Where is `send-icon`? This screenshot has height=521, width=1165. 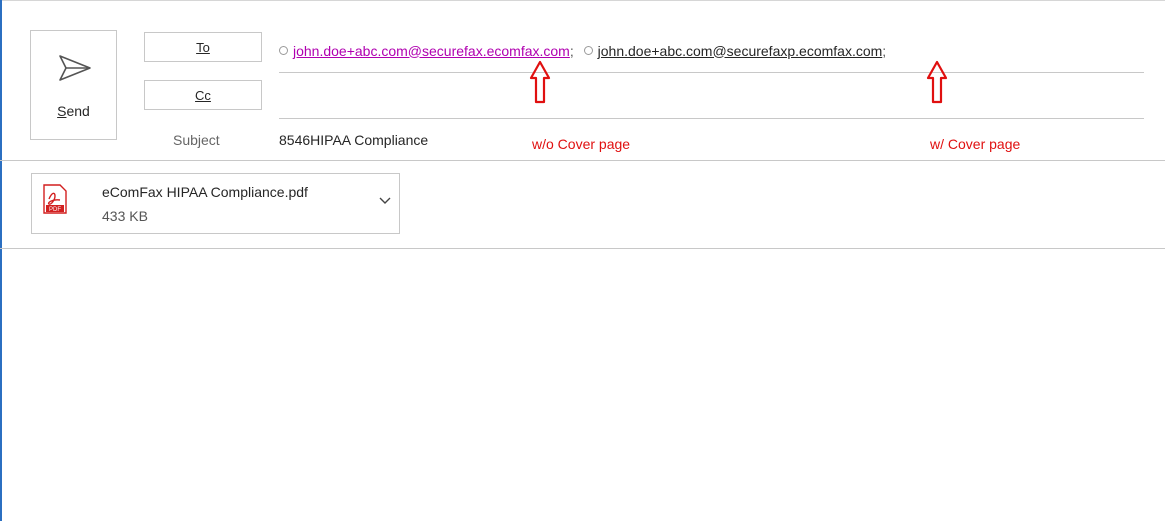
send-icon is located at coordinates (75, 68).